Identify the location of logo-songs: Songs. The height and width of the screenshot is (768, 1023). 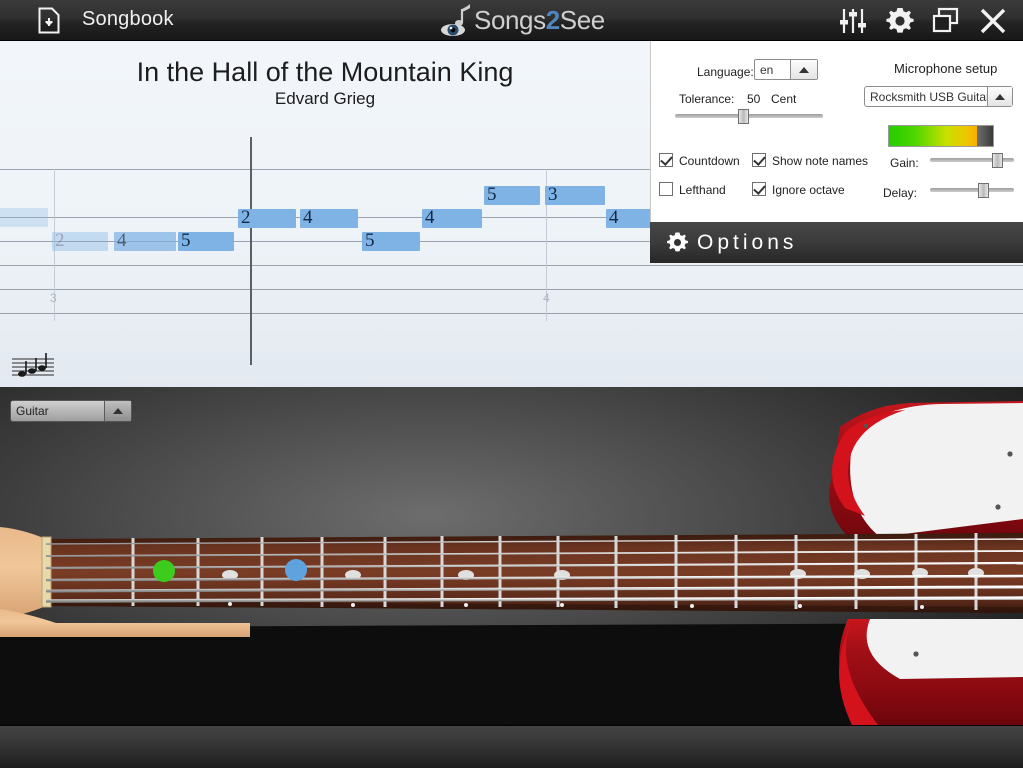
(510, 20).